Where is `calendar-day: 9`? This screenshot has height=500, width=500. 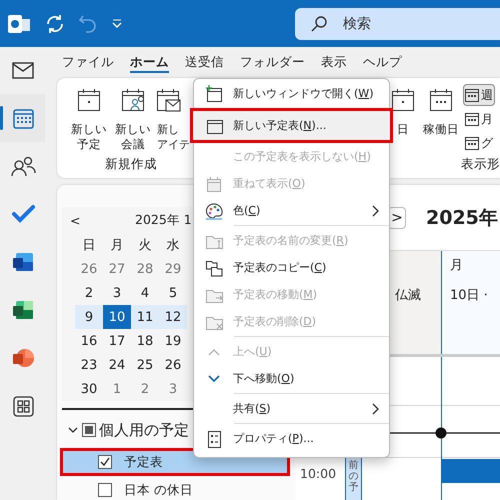
calendar-day: 9 is located at coordinates (89, 317).